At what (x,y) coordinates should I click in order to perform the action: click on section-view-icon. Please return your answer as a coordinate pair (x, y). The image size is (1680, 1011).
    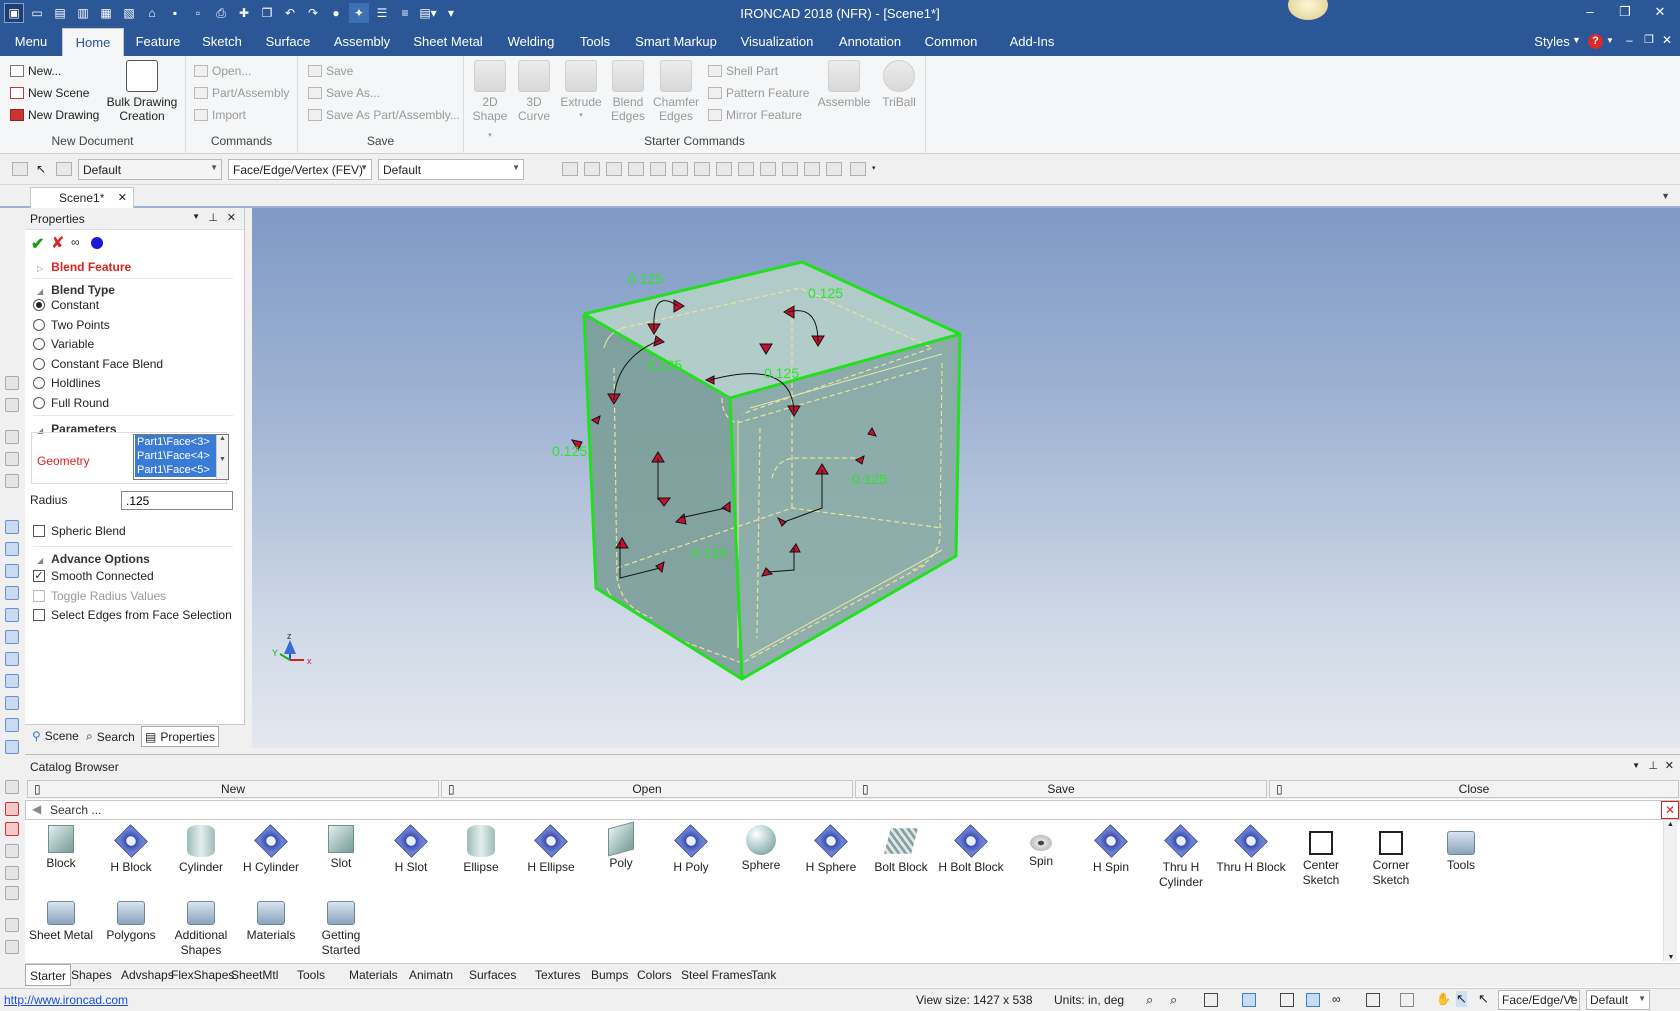
    Looking at the image, I should click on (1373, 1000).